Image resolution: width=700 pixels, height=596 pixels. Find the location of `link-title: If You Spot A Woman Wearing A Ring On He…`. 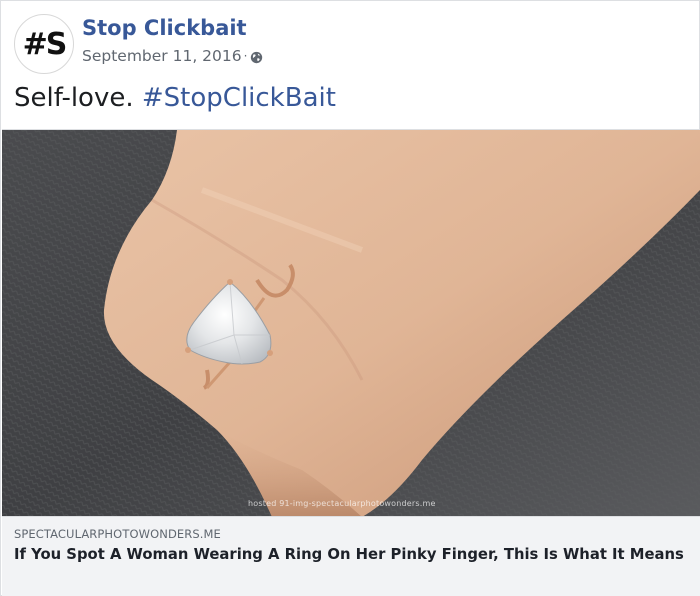

link-title: If You Spot A Woman Wearing A Ring On He… is located at coordinates (350, 555).